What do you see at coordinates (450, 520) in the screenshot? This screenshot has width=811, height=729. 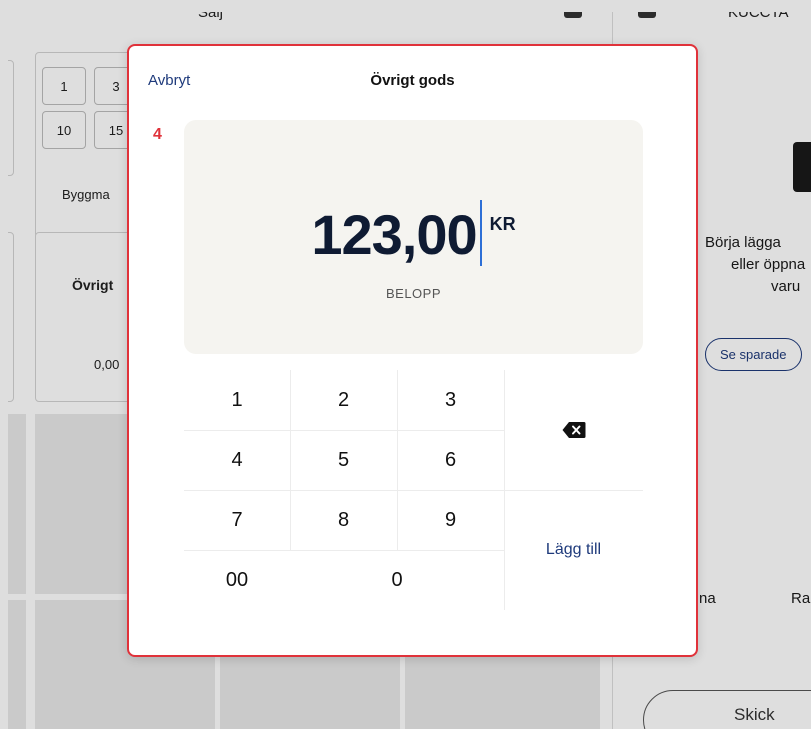 I see `key-9: 9` at bounding box center [450, 520].